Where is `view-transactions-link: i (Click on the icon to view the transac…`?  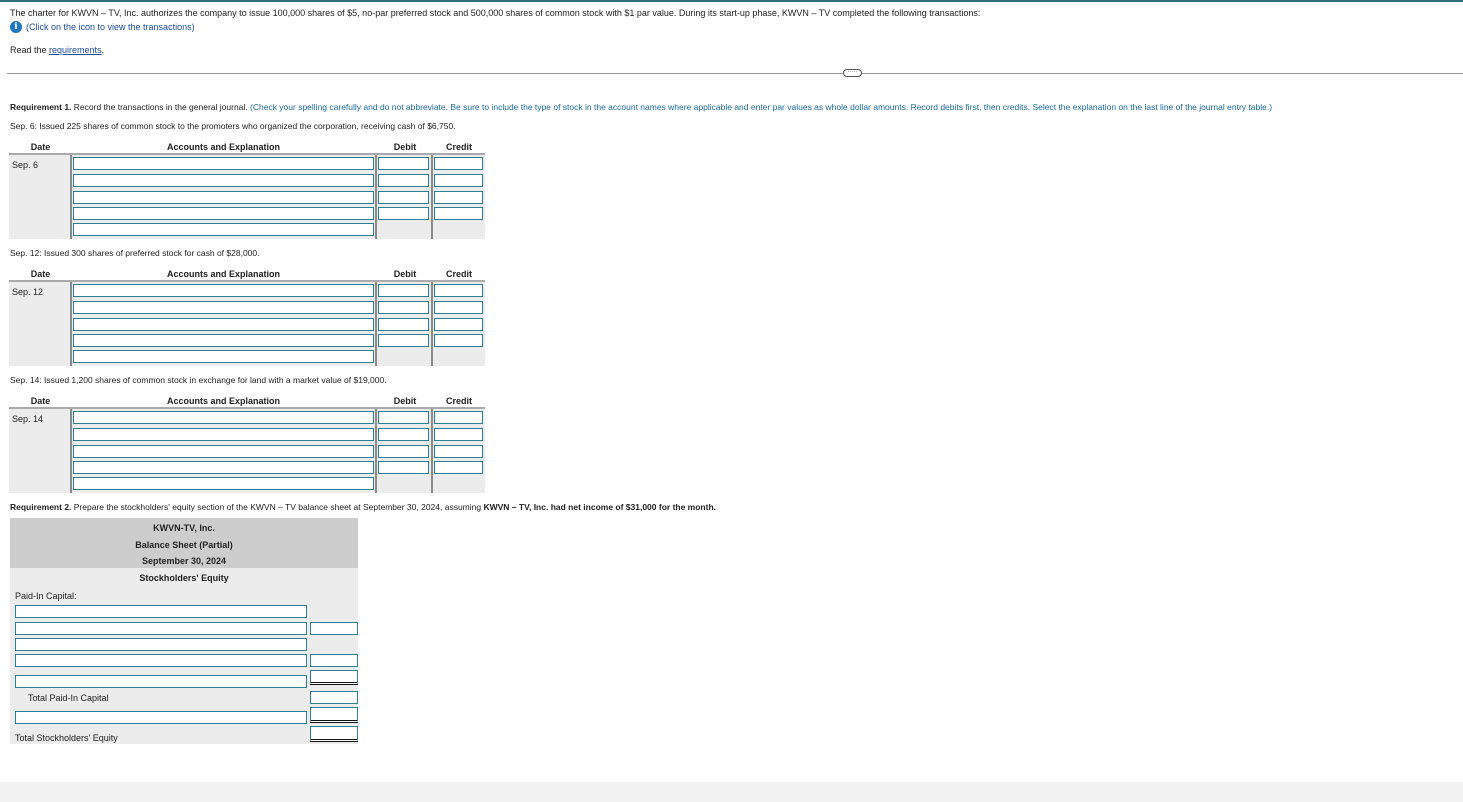 view-transactions-link: i (Click on the icon to view the transac… is located at coordinates (102, 27).